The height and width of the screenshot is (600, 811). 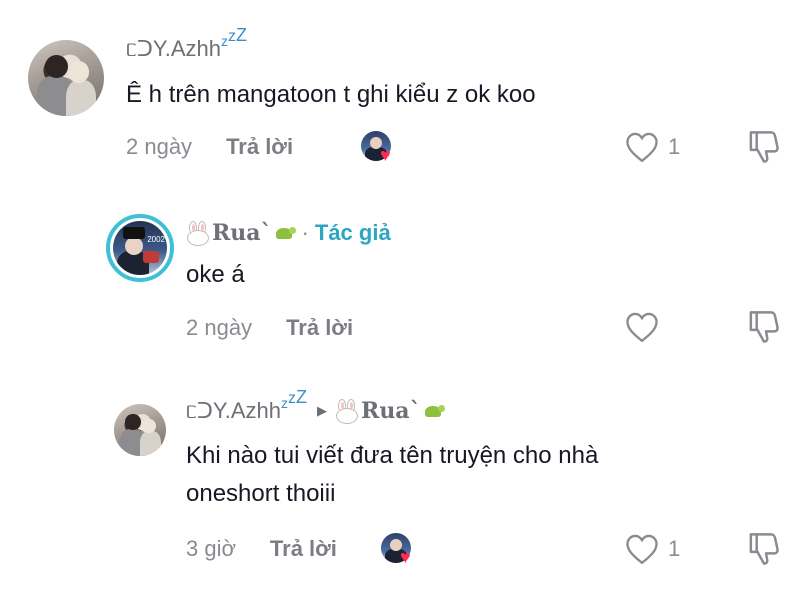 What do you see at coordinates (215, 274) in the screenshot?
I see `comment-text: oke á` at bounding box center [215, 274].